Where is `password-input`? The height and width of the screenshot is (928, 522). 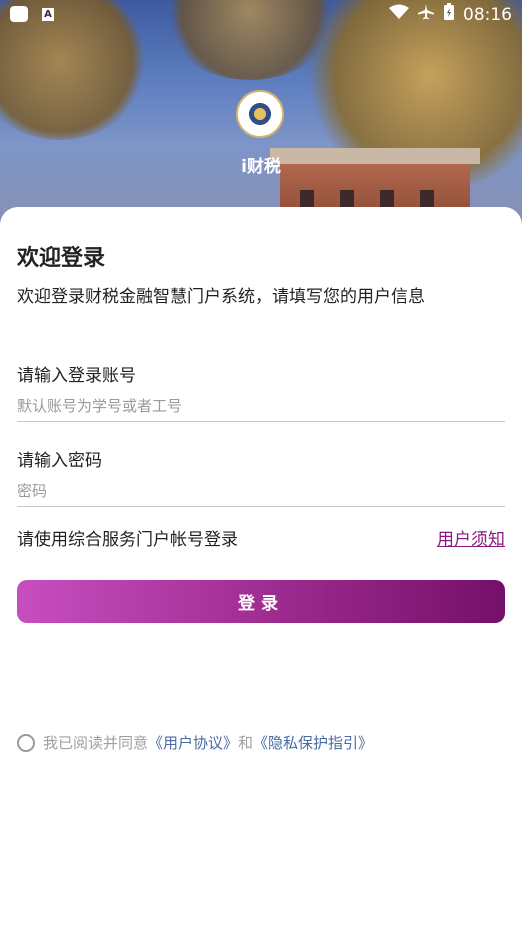 password-input is located at coordinates (261, 491).